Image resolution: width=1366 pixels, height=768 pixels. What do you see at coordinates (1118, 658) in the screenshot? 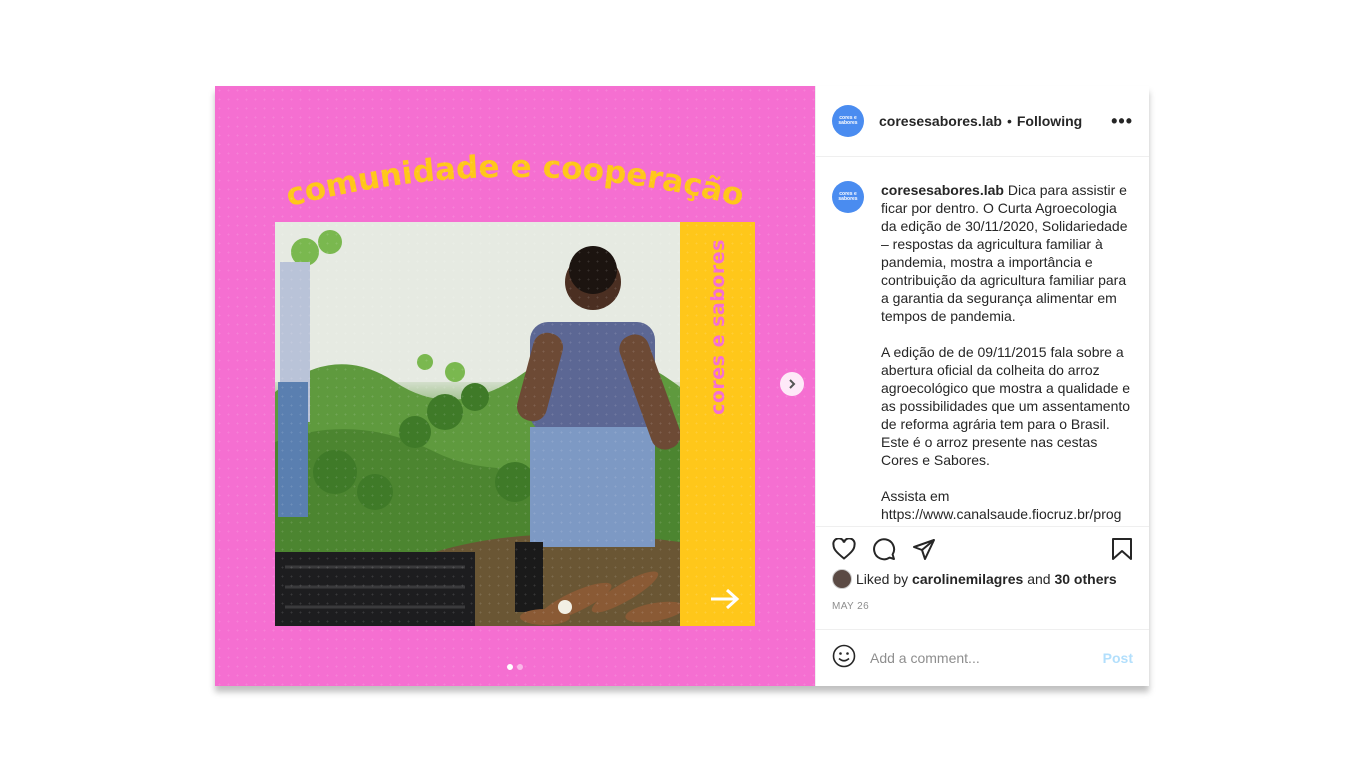
I see `post-comment-button: Post` at bounding box center [1118, 658].